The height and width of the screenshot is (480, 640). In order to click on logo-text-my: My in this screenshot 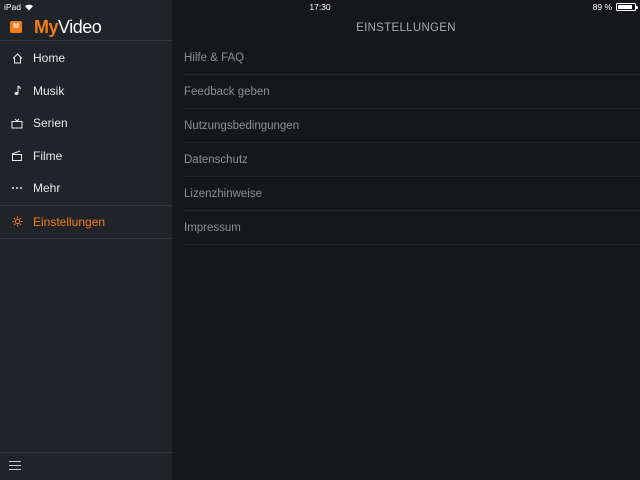, I will do `click(46, 27)`.